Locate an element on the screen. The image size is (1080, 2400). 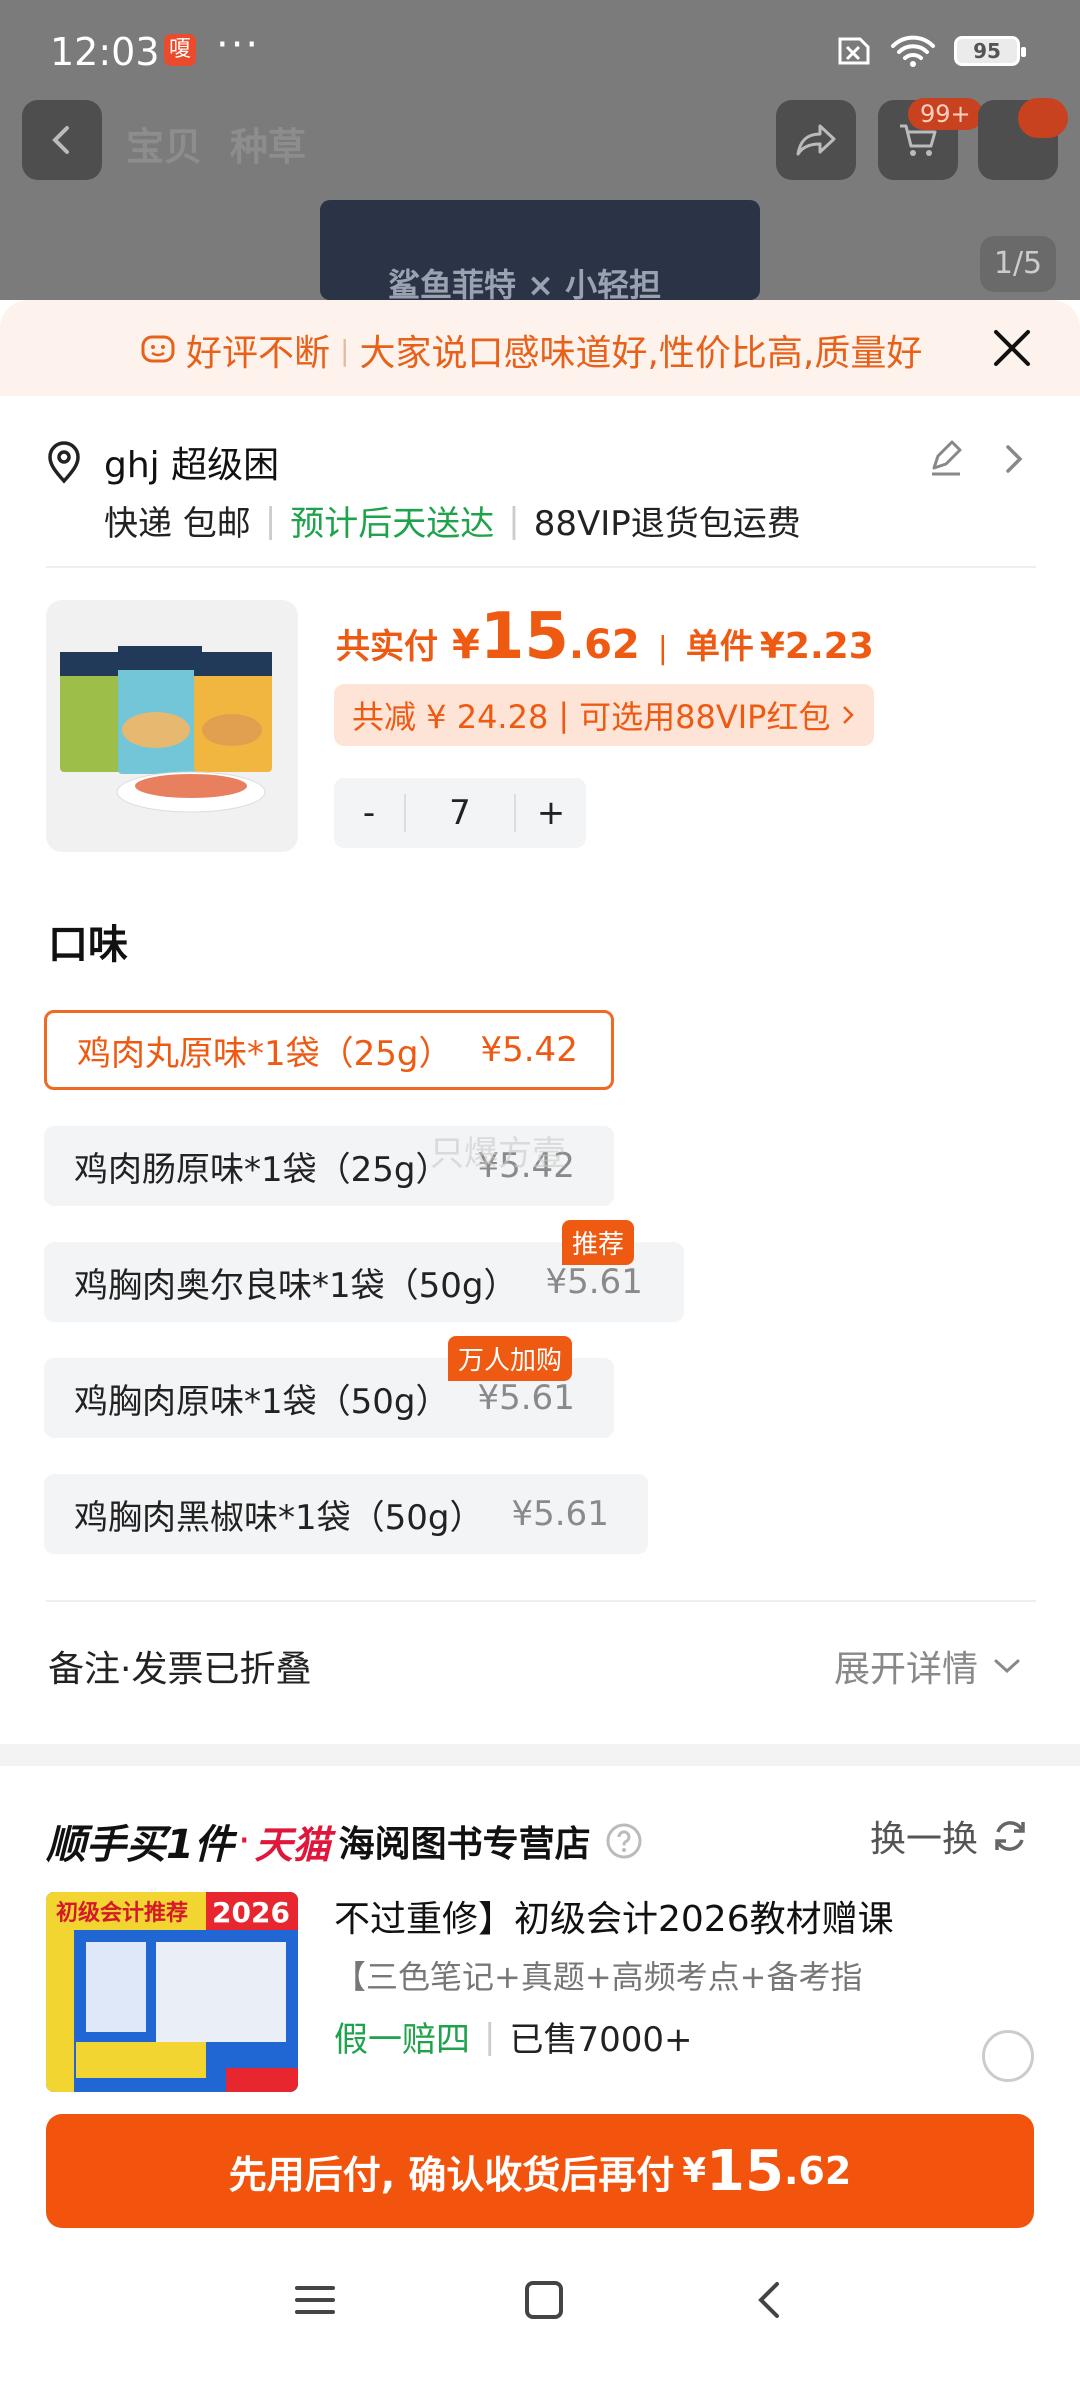
decrement-button: - is located at coordinates (369, 813).